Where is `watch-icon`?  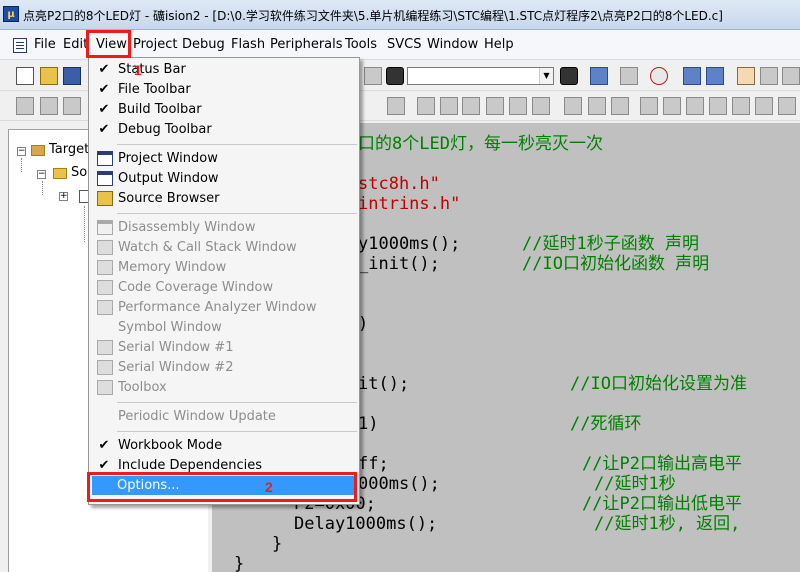
watch-icon is located at coordinates (649, 106).